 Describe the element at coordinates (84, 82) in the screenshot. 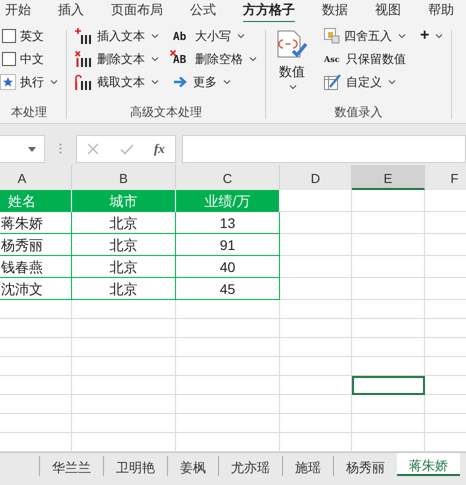

I see `cut-text-icon` at that location.